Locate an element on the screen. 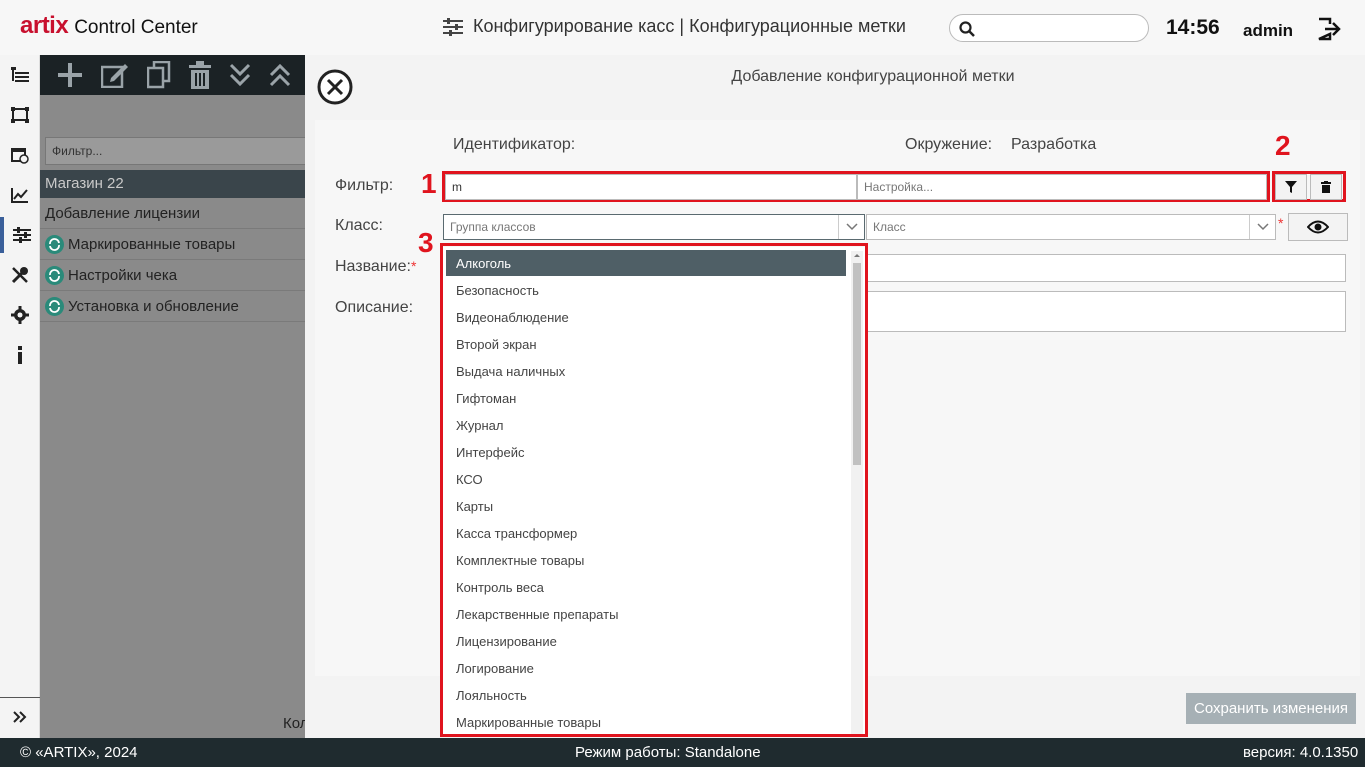  tree-row-label: Маркированные товары is located at coordinates (152, 244).